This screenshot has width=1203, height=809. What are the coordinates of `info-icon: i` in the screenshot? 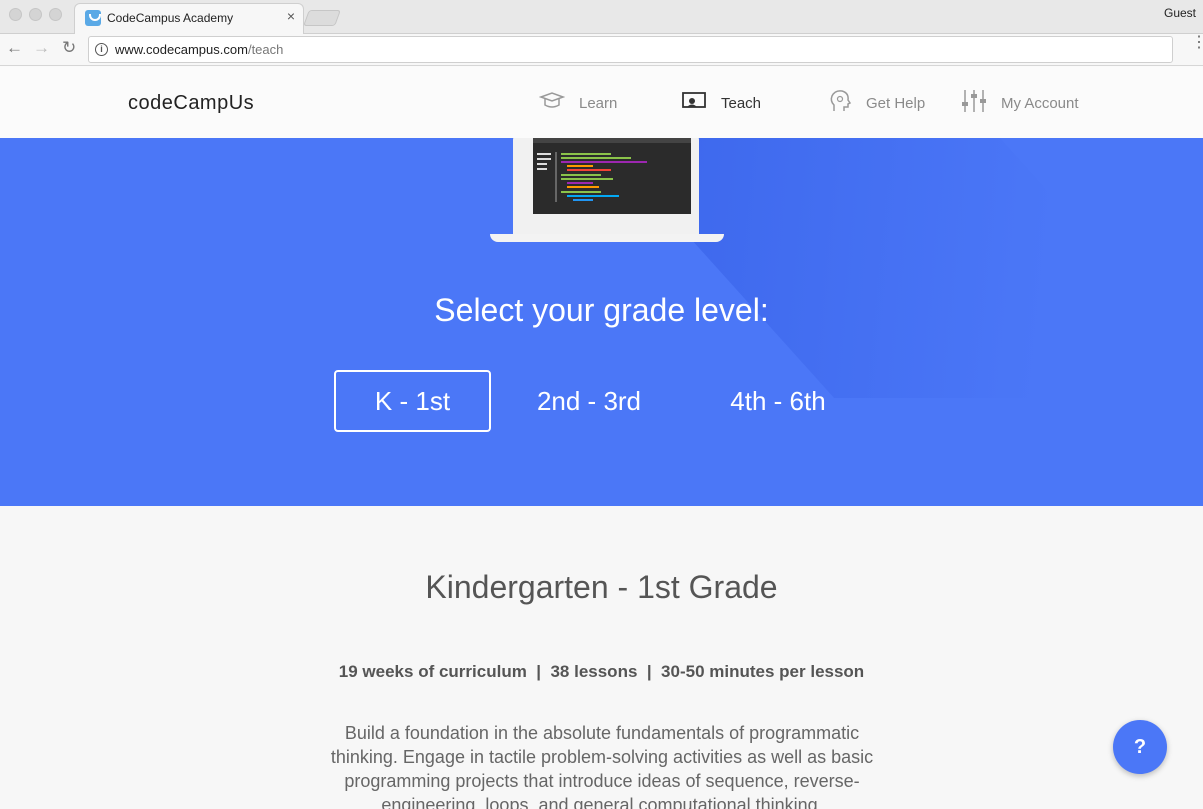 It's located at (101, 49).